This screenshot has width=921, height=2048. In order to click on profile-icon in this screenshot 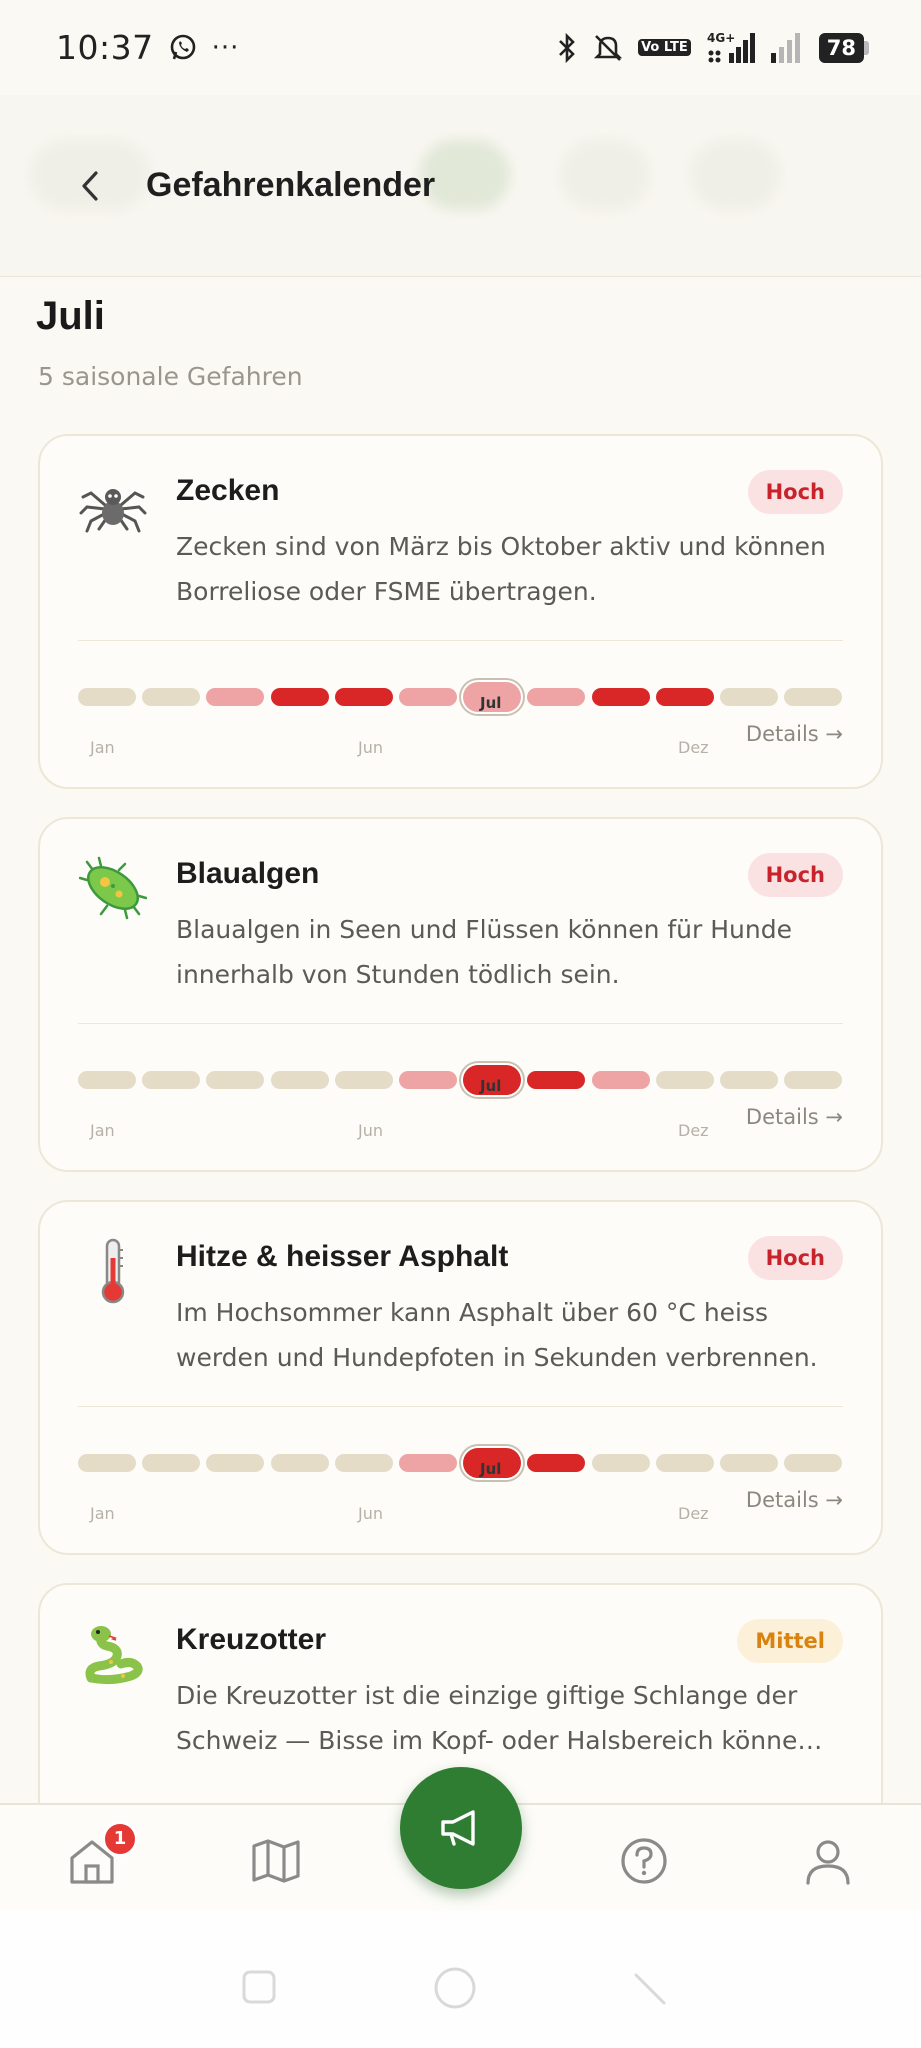, I will do `click(828, 1862)`.